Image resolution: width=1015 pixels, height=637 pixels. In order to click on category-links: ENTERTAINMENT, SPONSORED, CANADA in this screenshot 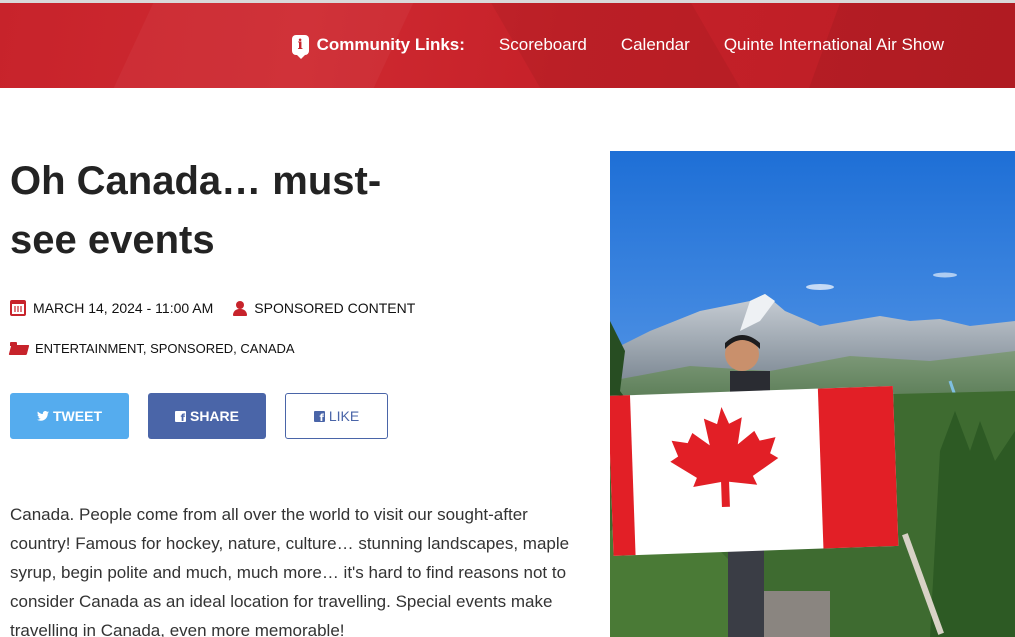, I will do `click(165, 348)`.